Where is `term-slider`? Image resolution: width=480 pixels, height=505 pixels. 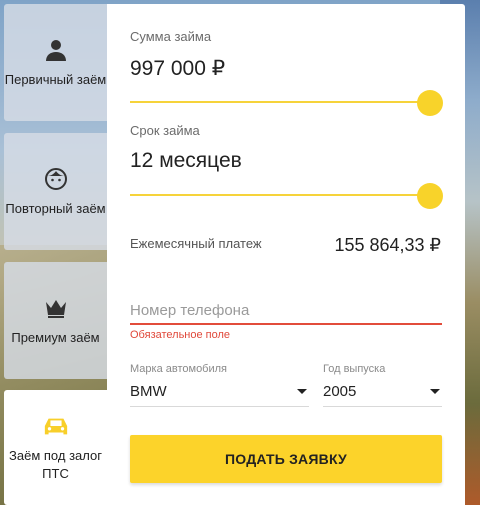
term-slider is located at coordinates (286, 196).